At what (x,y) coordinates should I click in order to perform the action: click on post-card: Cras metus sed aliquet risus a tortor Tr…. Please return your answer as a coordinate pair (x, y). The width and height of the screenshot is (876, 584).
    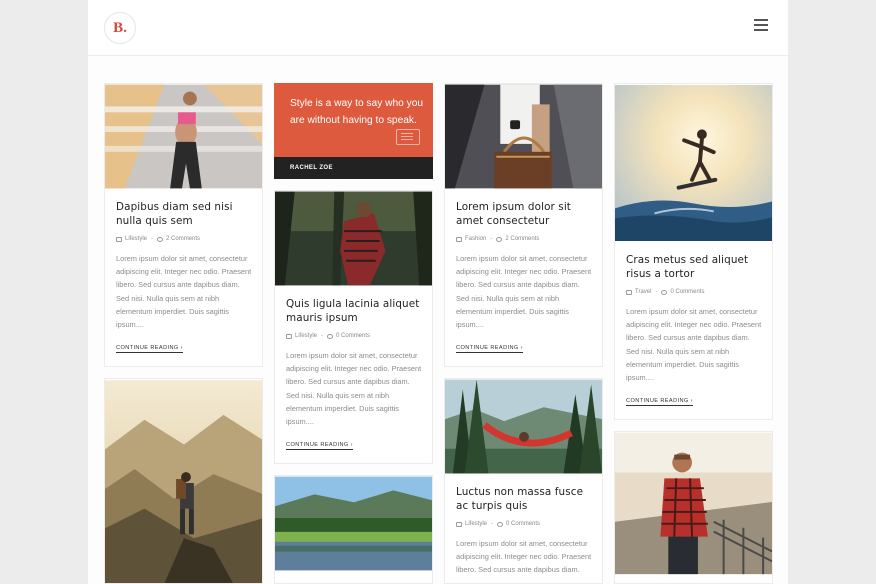
    Looking at the image, I should click on (693, 251).